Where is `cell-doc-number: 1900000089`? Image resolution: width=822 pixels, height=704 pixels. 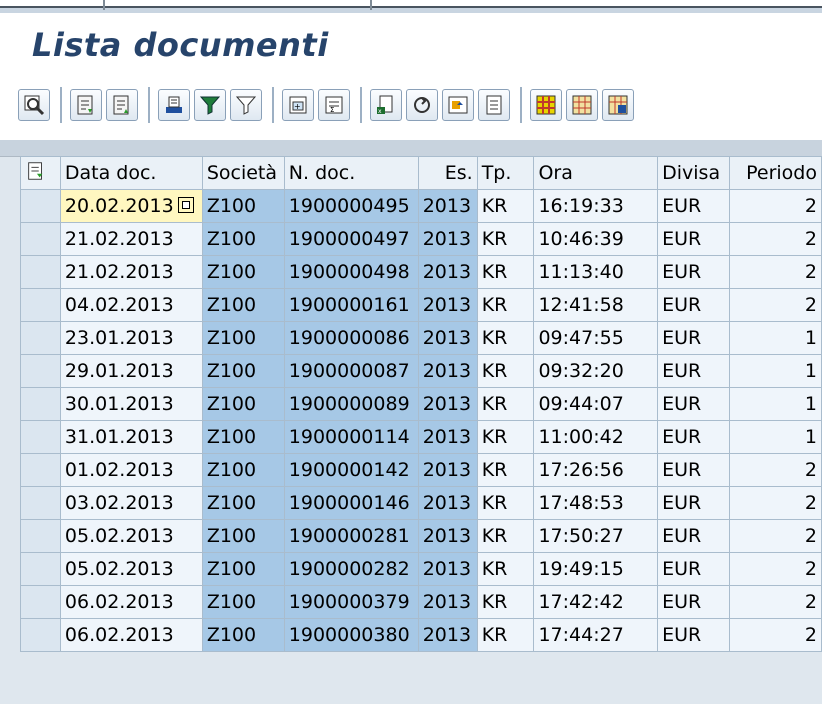
cell-doc-number: 1900000089 is located at coordinates (351, 404).